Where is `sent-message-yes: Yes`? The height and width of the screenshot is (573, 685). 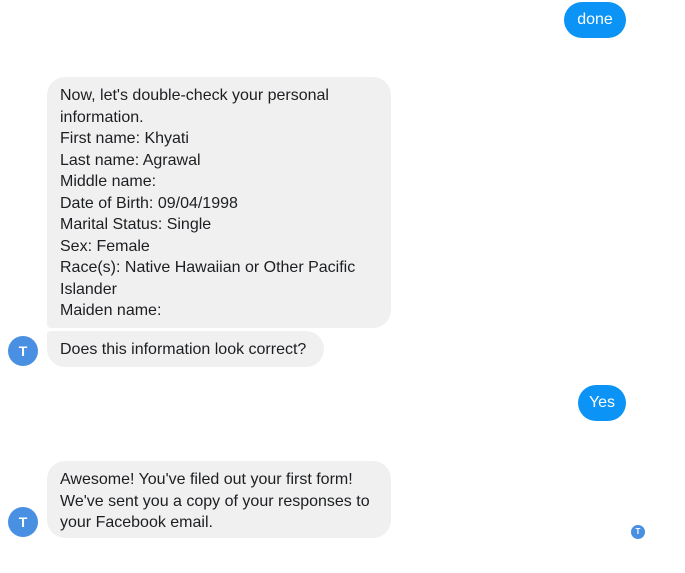
sent-message-yes: Yes is located at coordinates (602, 403).